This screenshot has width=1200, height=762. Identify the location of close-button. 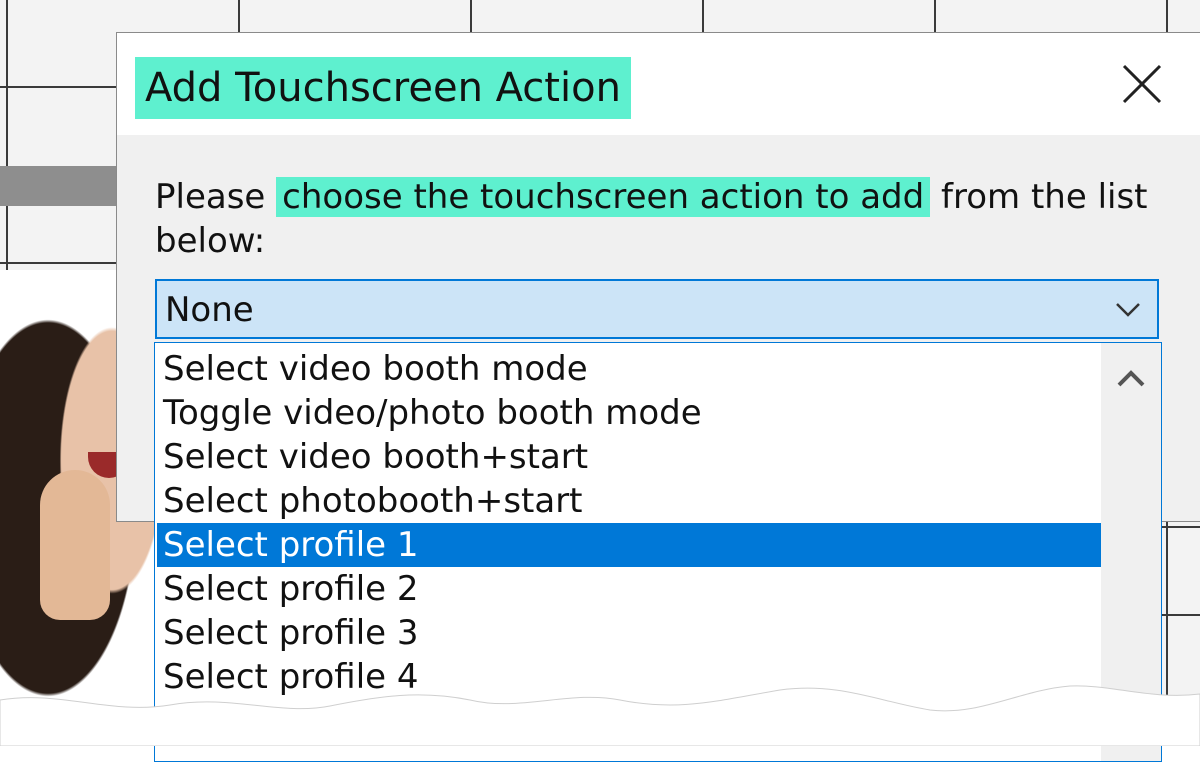
(1142, 84).